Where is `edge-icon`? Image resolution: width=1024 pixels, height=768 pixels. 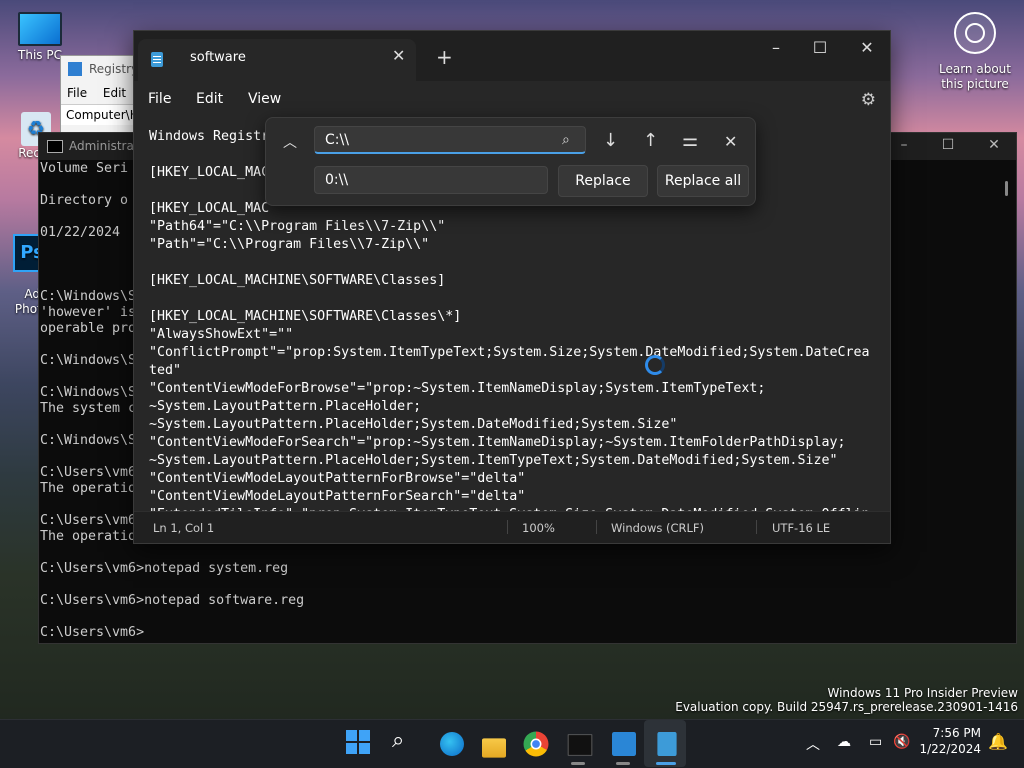
edge-icon is located at coordinates (452, 744).